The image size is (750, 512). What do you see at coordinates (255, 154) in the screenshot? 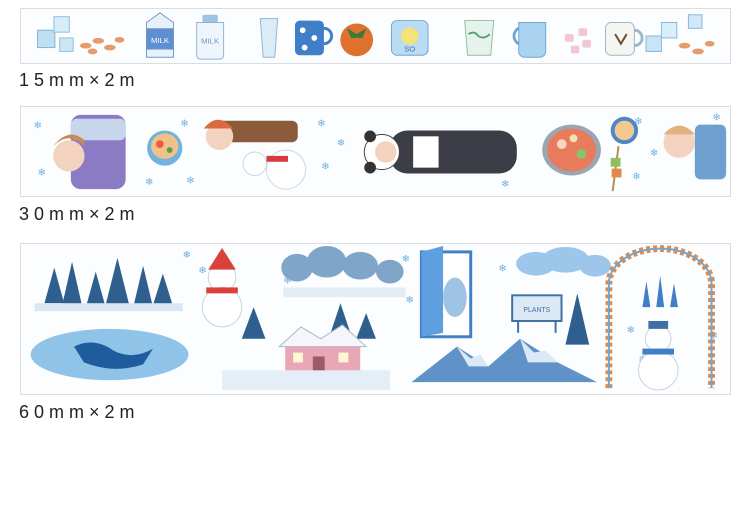
I see `girl-with-snowman-icon` at bounding box center [255, 154].